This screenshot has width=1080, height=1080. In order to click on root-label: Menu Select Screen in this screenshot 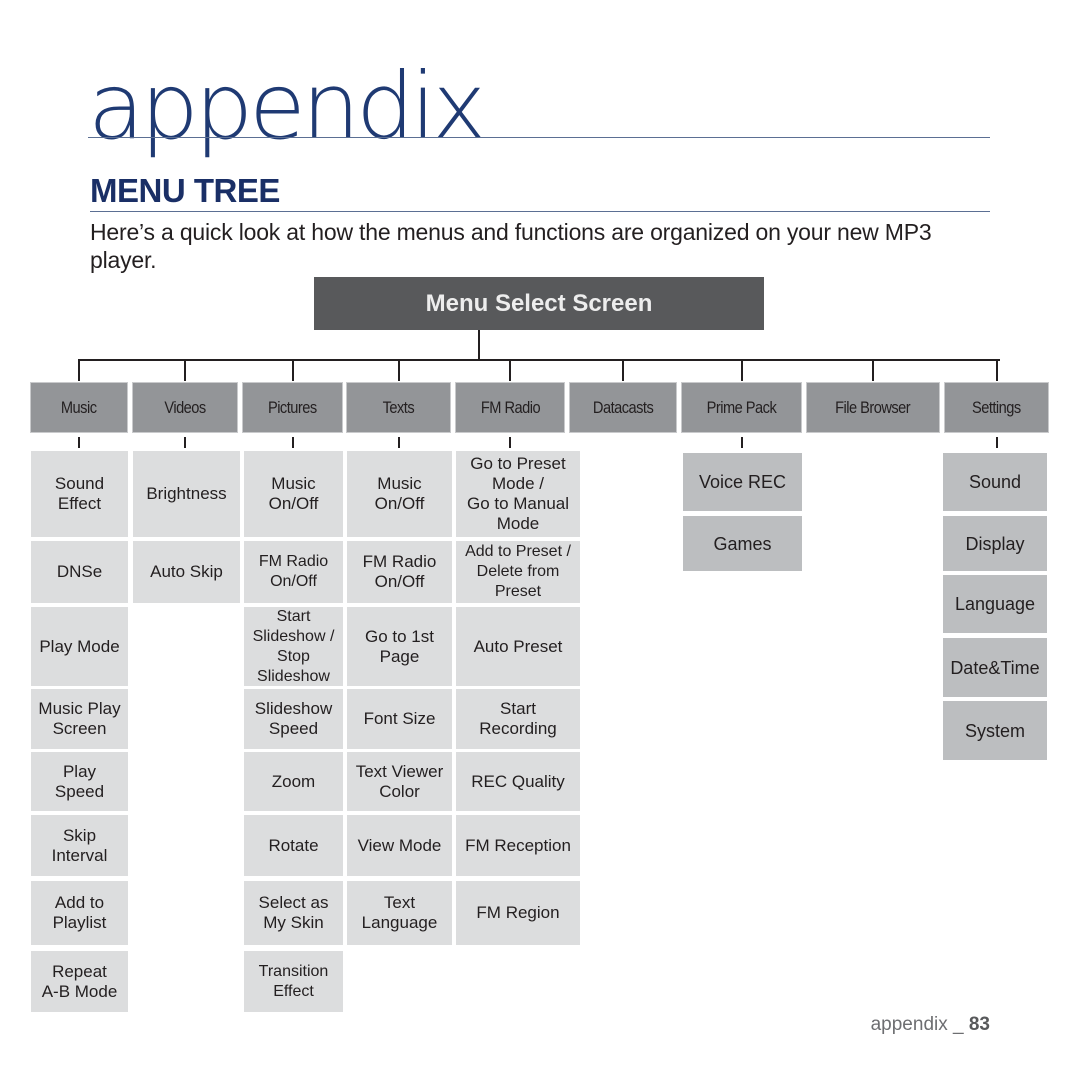, I will do `click(539, 303)`.